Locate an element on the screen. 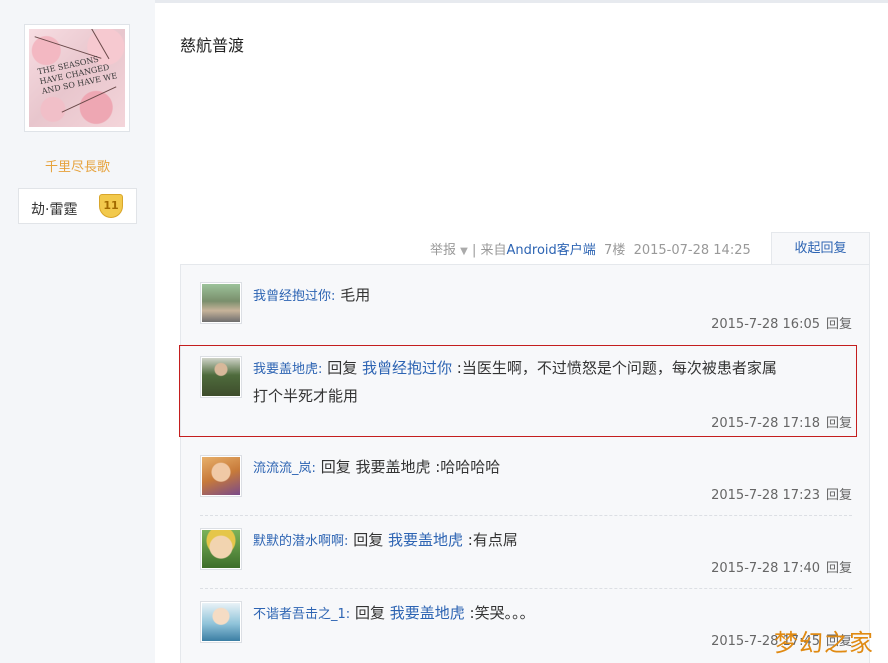  top-divider is located at coordinates (521, 1).